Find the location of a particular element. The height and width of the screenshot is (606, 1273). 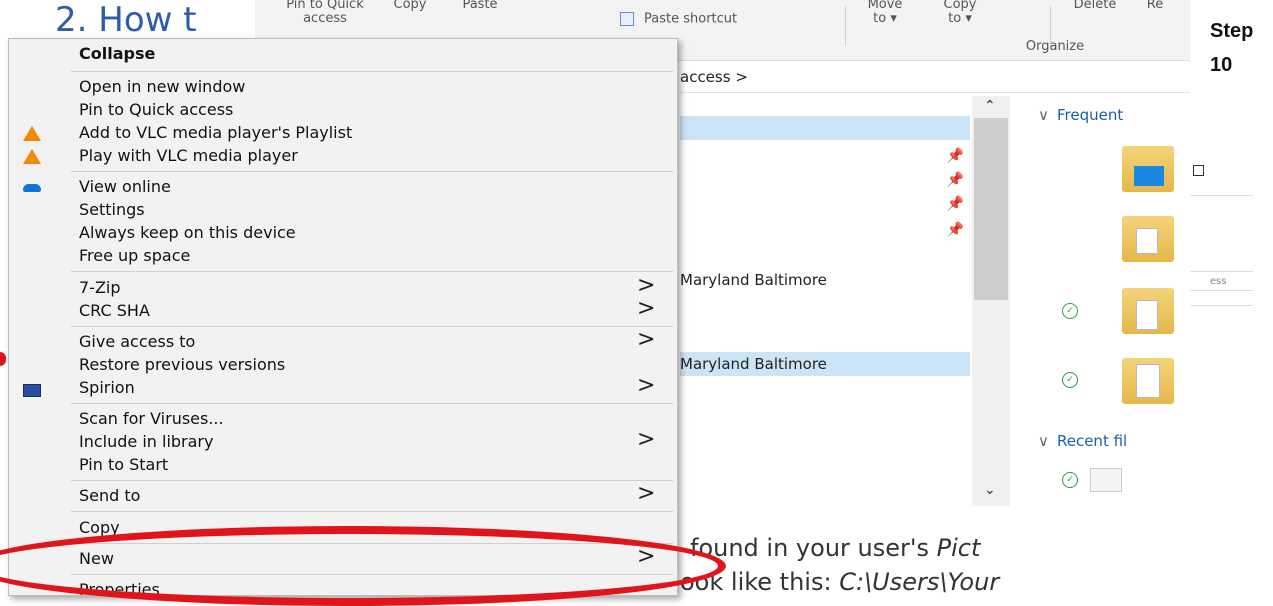

side-panel-text: ess is located at coordinates (1218, 281).